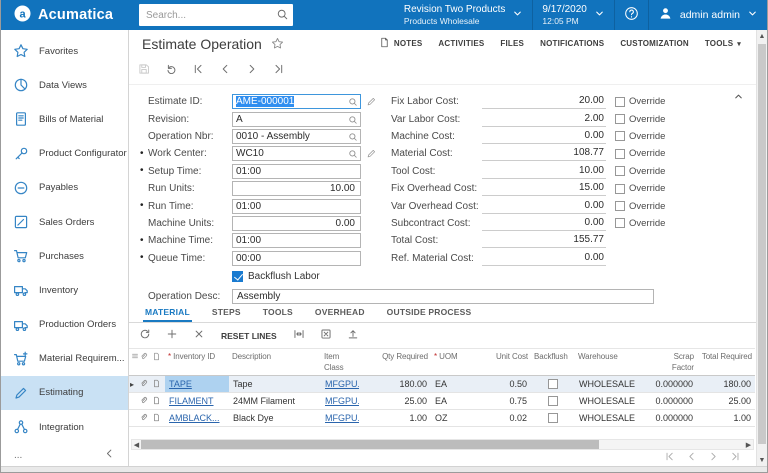 This screenshot has height=473, width=768. Describe the element at coordinates (197, 71) in the screenshot. I see `first-button` at that location.